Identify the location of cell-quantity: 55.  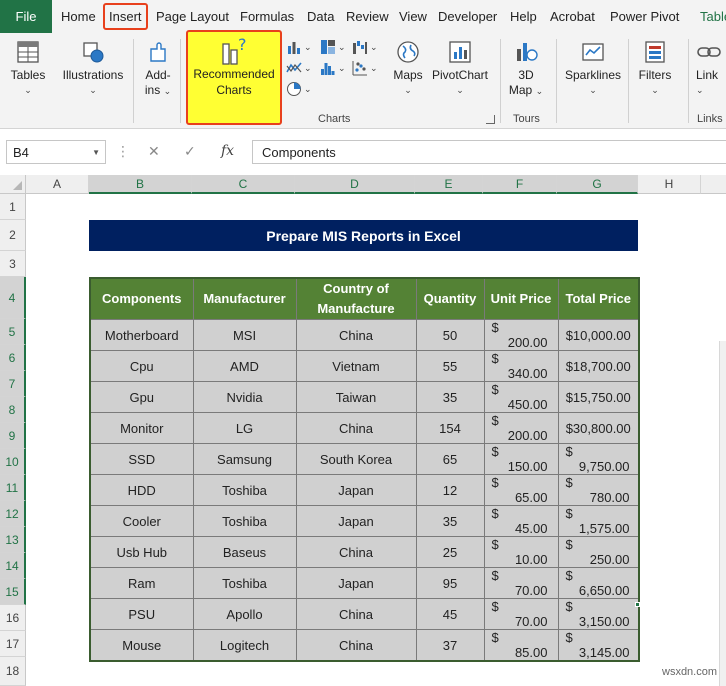
(450, 366).